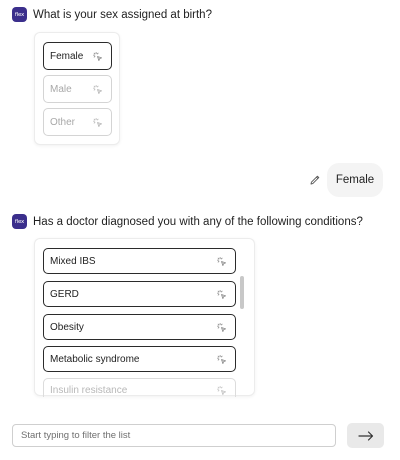 The width and height of the screenshot is (400, 460). What do you see at coordinates (139, 327) in the screenshot?
I see `option-obesity: Obesity` at bounding box center [139, 327].